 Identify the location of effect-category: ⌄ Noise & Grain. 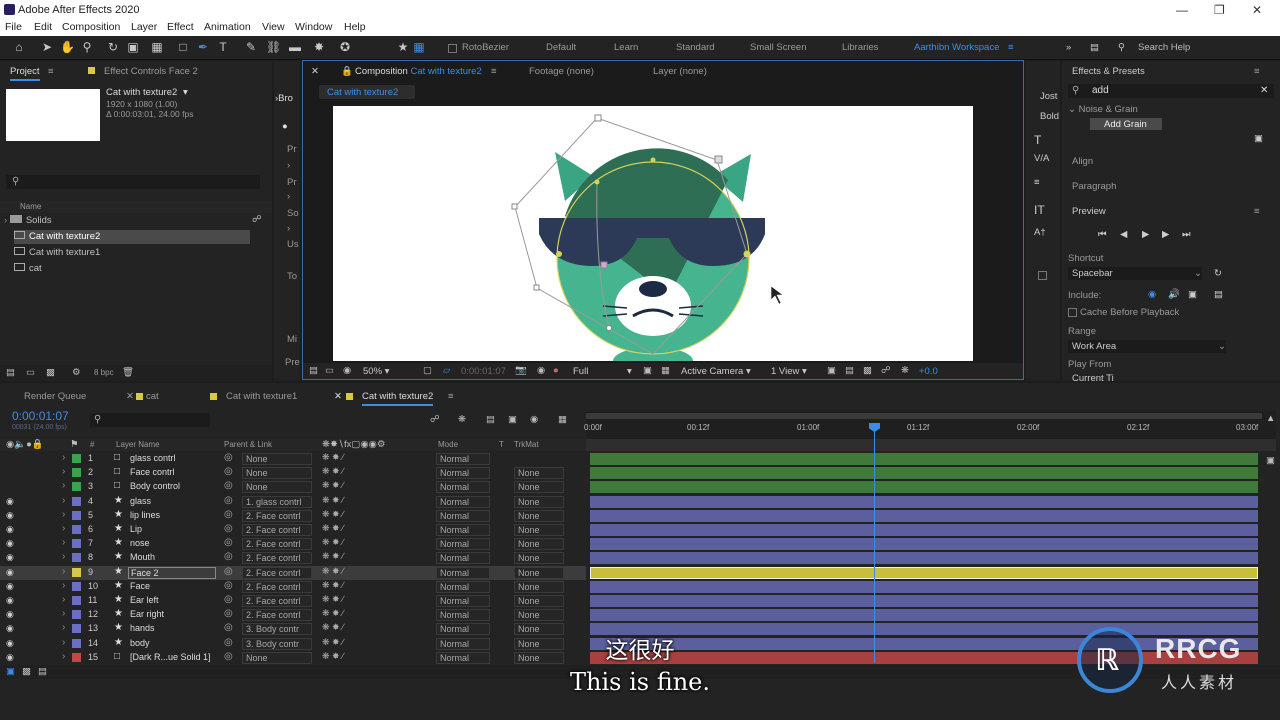
(1103, 109).